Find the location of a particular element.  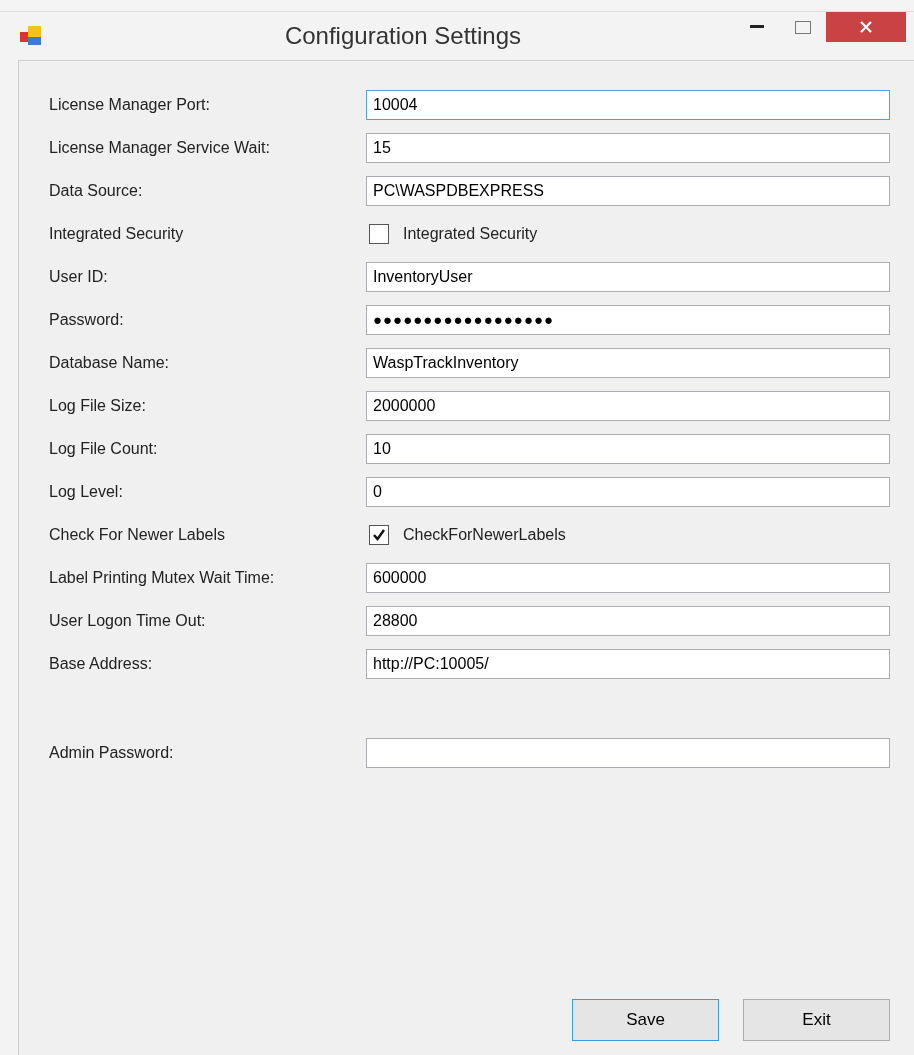

field-label: Label Printing Mutex Wait Time: is located at coordinates (162, 577).